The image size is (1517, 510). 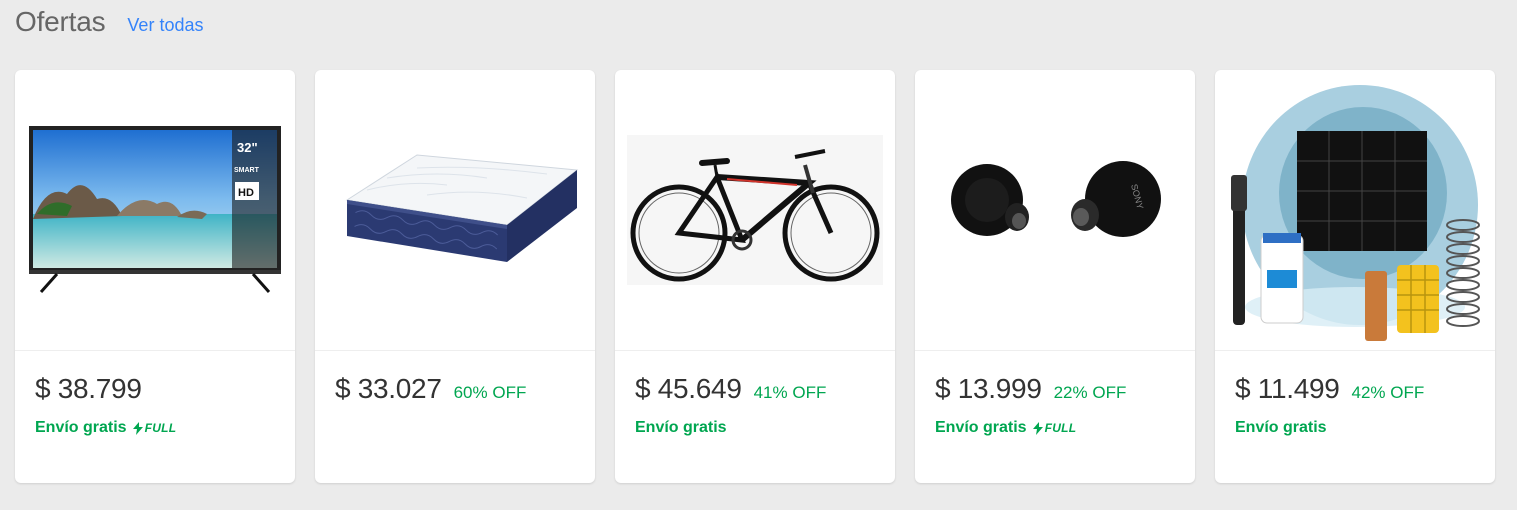 What do you see at coordinates (1090, 392) in the screenshot?
I see `discount-label: 22% OFF` at bounding box center [1090, 392].